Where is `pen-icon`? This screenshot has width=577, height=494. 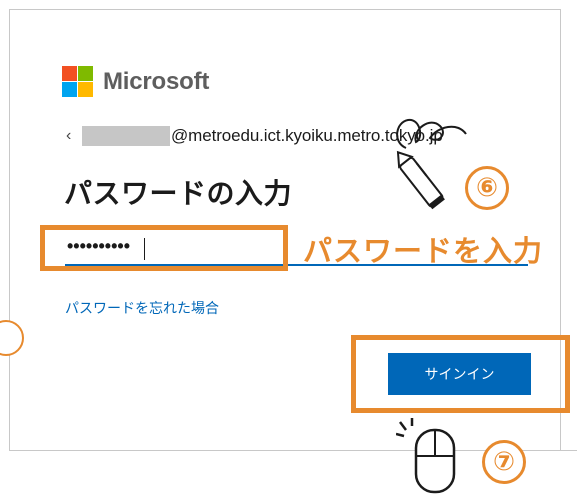 pen-icon is located at coordinates (431, 164).